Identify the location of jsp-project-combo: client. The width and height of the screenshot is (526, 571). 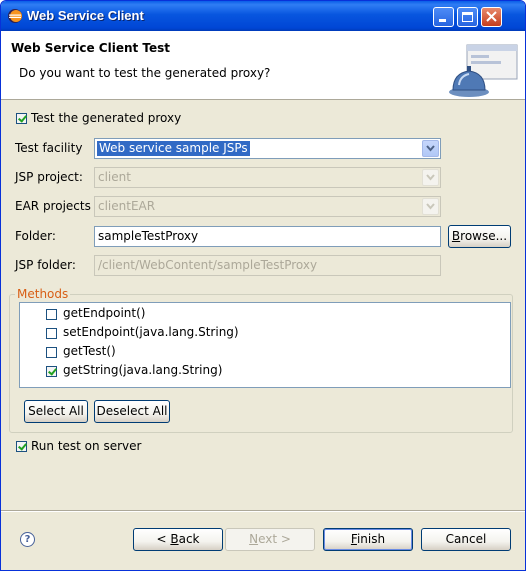
(267, 177).